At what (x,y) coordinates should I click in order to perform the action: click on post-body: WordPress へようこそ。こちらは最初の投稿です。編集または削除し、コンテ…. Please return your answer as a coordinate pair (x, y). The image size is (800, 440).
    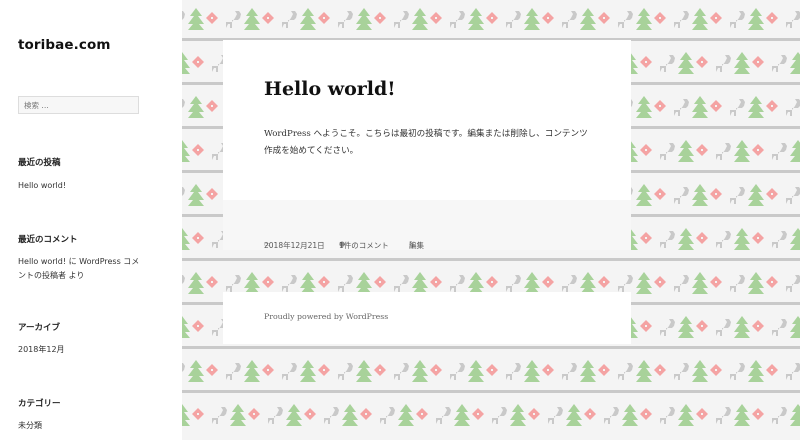
    Looking at the image, I should click on (426, 142).